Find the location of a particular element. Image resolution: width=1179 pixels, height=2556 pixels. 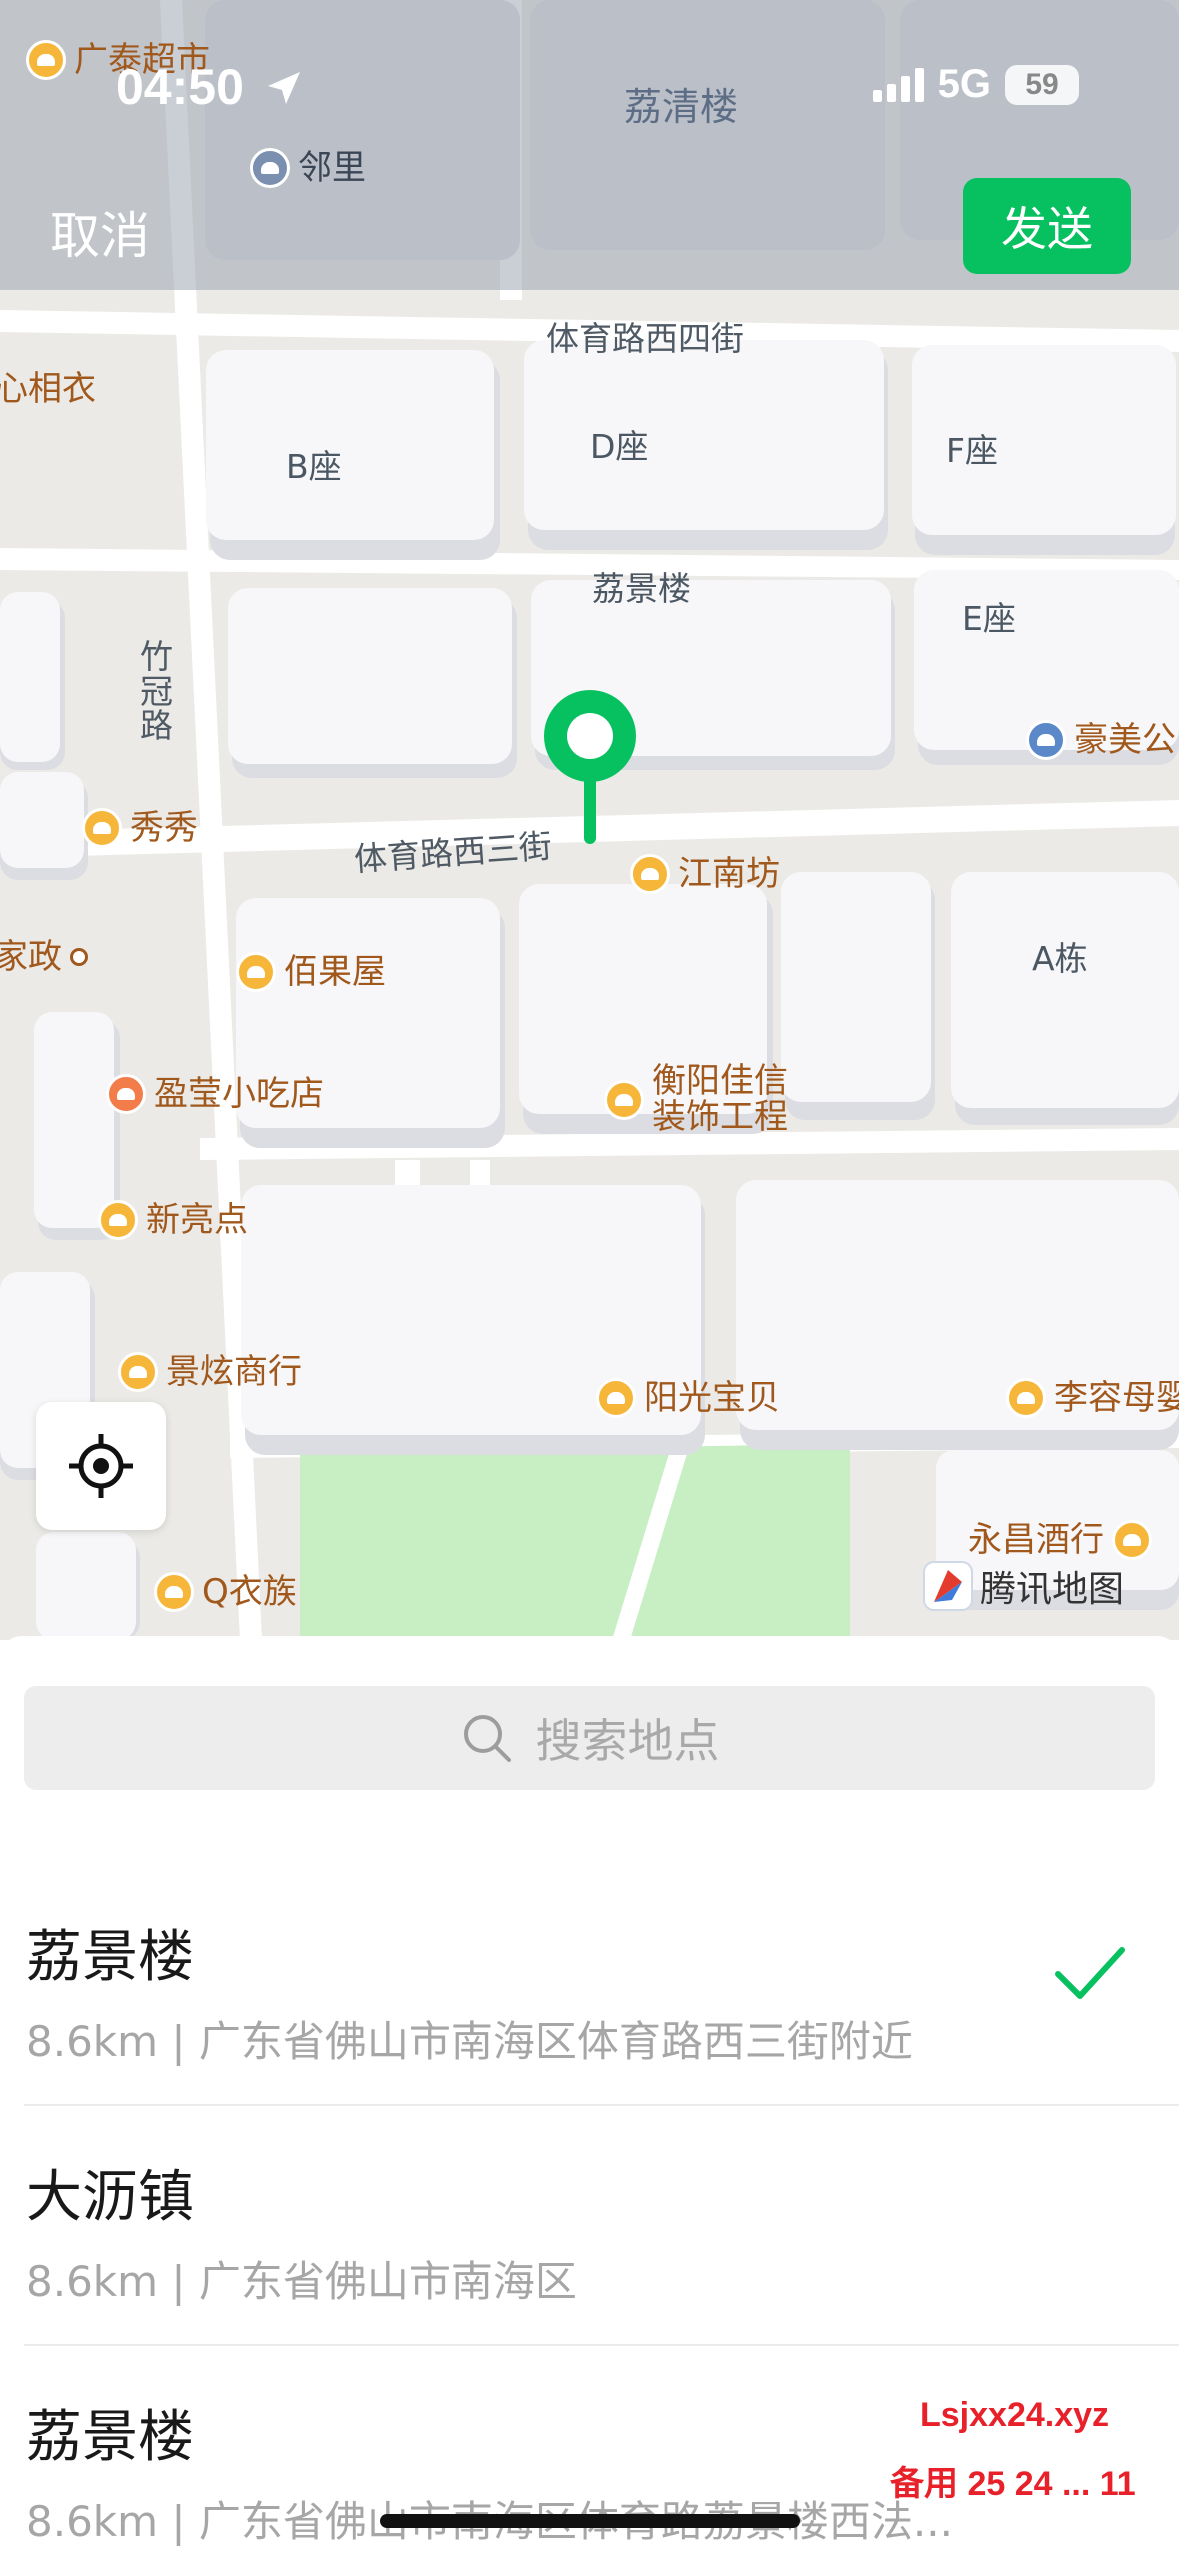

locate-me-button is located at coordinates (101, 1466).